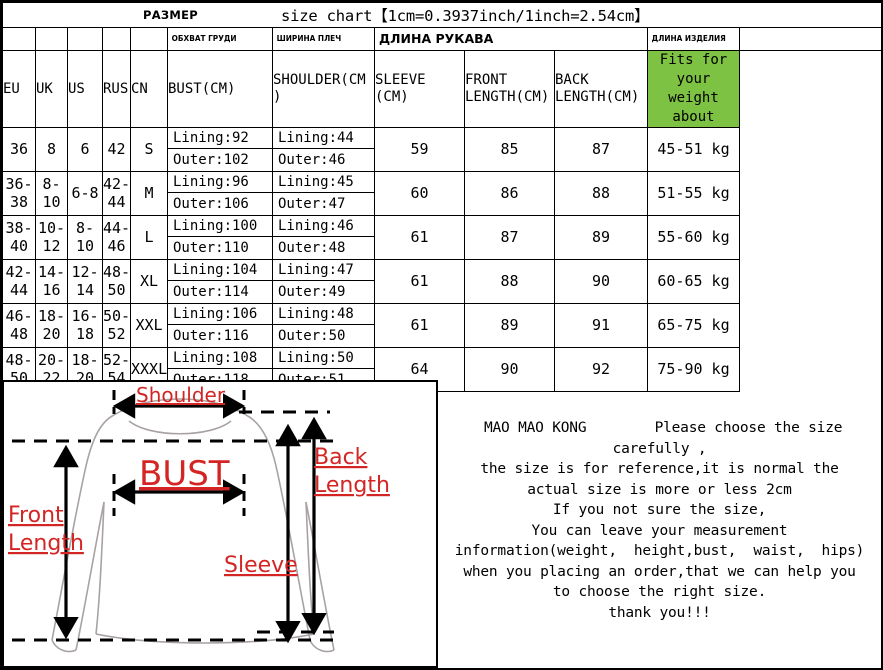 The image size is (883, 670). I want to click on label-shoulder: Shoulder, so click(181, 395).